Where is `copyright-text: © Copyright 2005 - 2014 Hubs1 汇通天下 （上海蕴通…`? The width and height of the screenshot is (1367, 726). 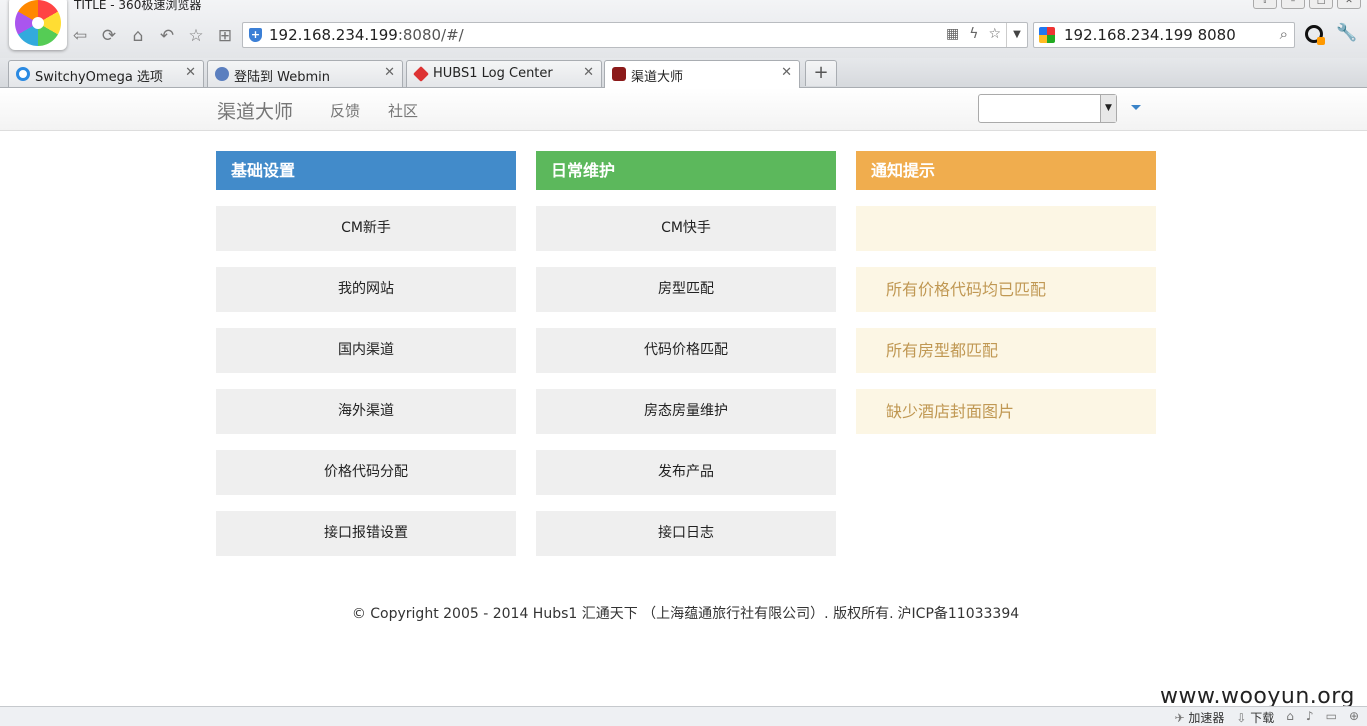
copyright-text: © Copyright 2005 - 2014 Hubs1 汇通天下 （上海蕴通… is located at coordinates (622, 614).